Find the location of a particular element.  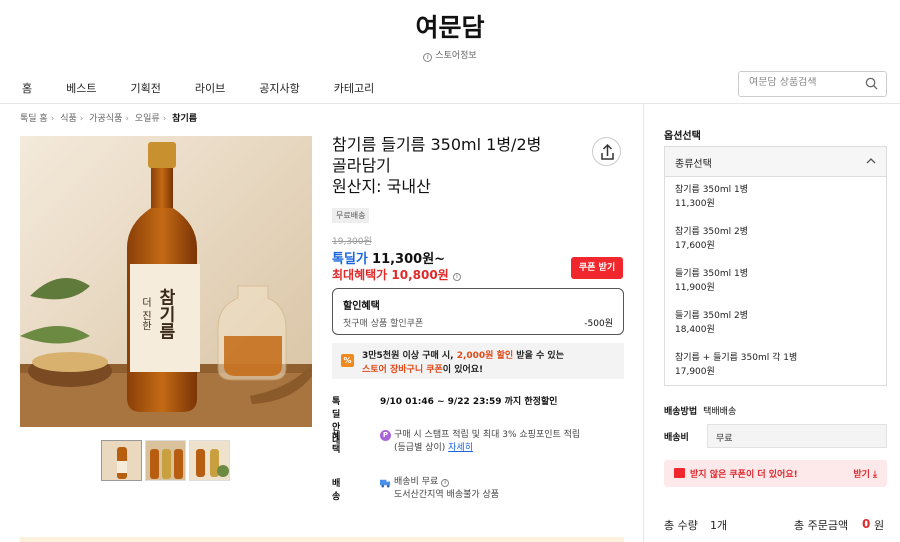

search-icon is located at coordinates (871, 83).